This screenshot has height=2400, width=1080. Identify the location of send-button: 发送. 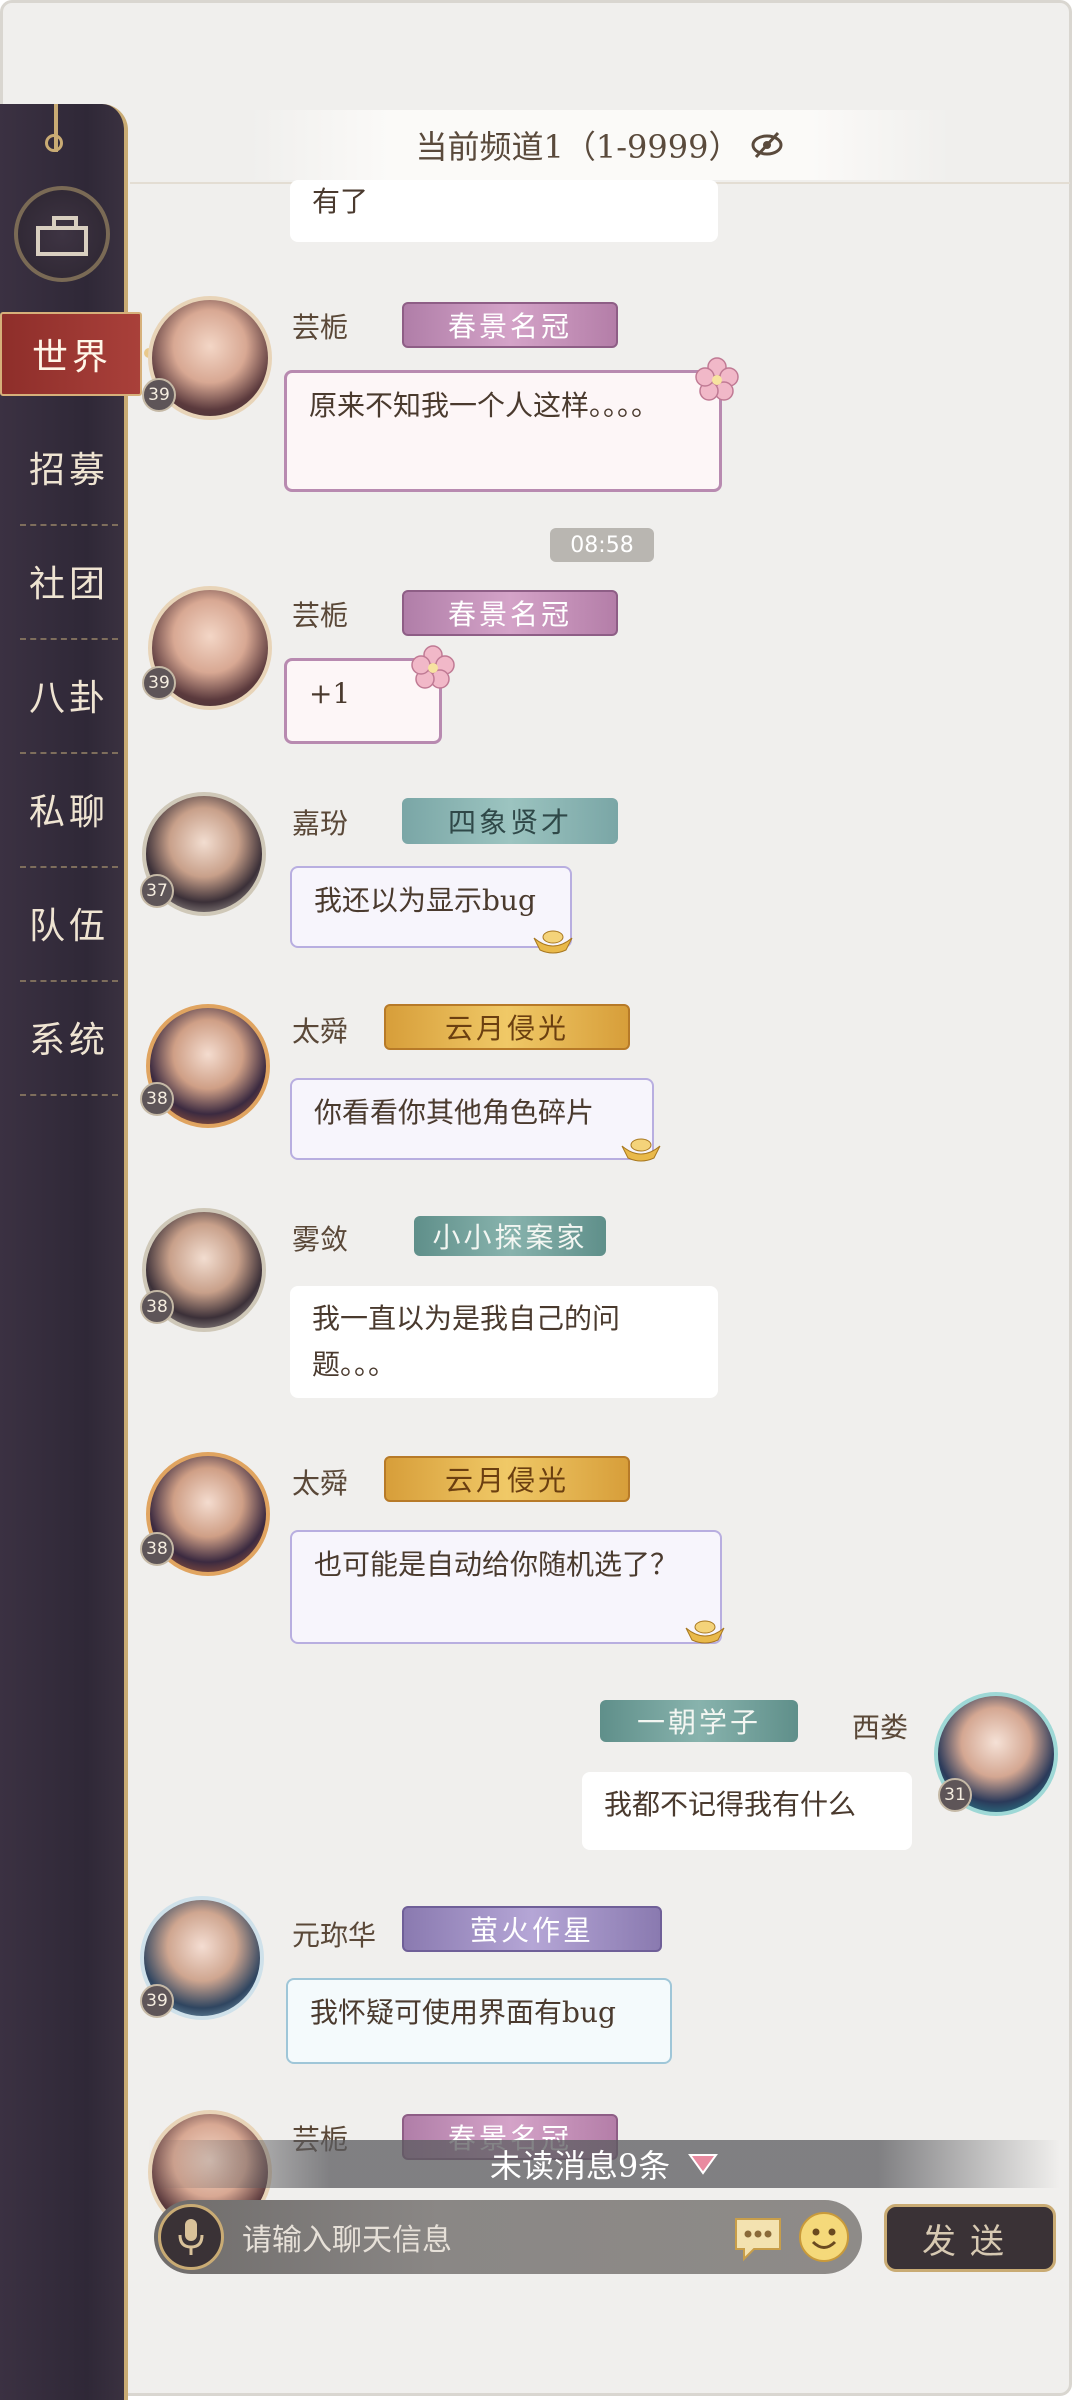
(970, 2238).